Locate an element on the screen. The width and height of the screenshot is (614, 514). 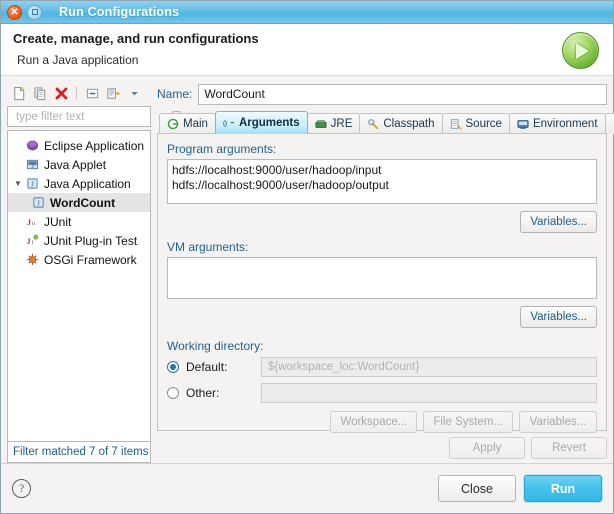
junit-icon: J u is located at coordinates (32, 222).